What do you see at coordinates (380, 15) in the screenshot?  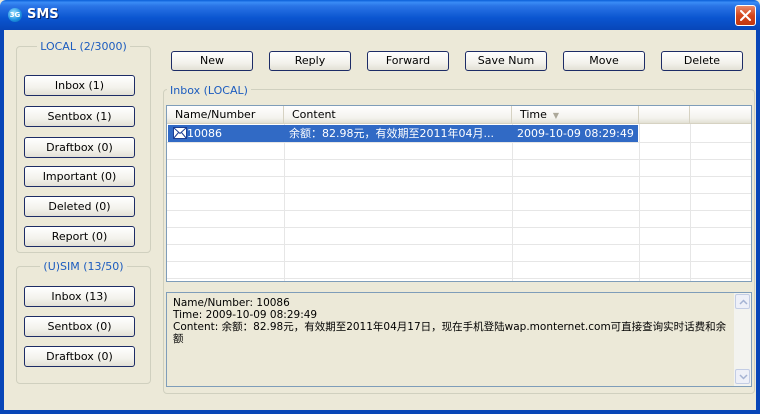 I see `title-bar: 3G SMS` at bounding box center [380, 15].